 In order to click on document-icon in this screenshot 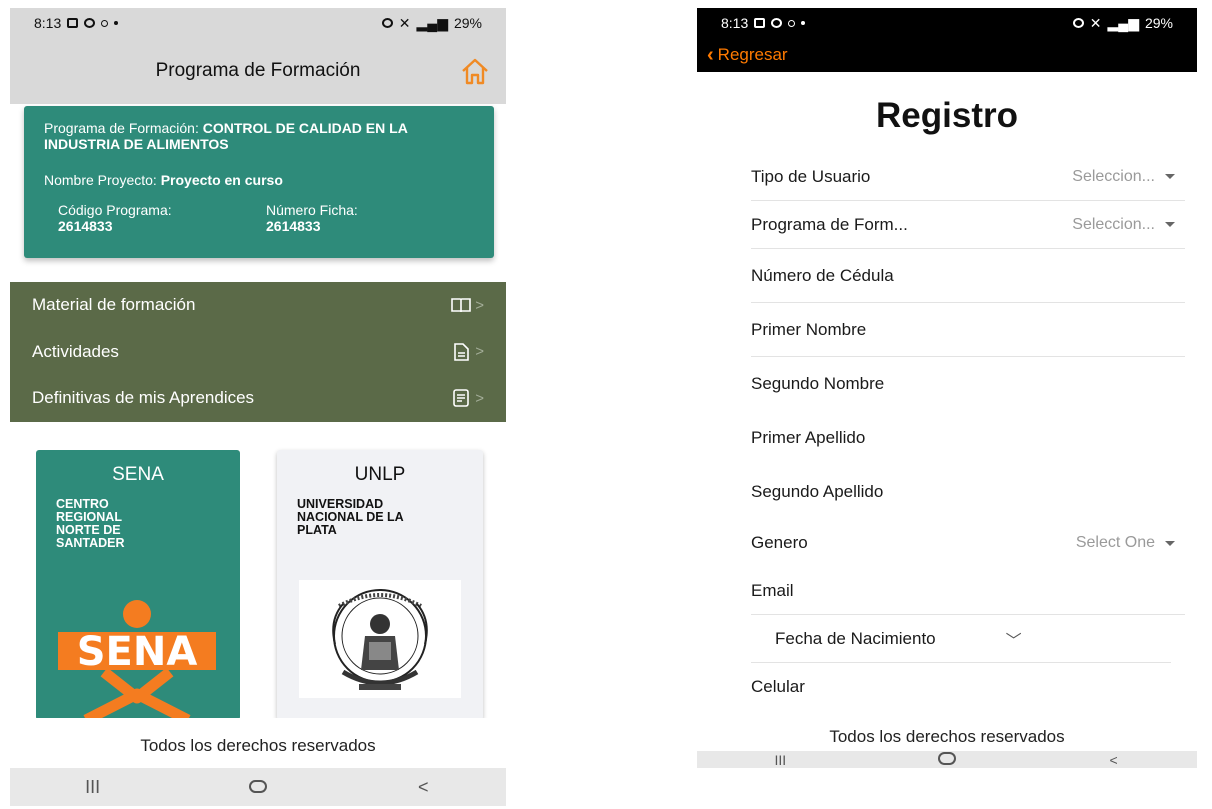, I will do `click(462, 352)`.